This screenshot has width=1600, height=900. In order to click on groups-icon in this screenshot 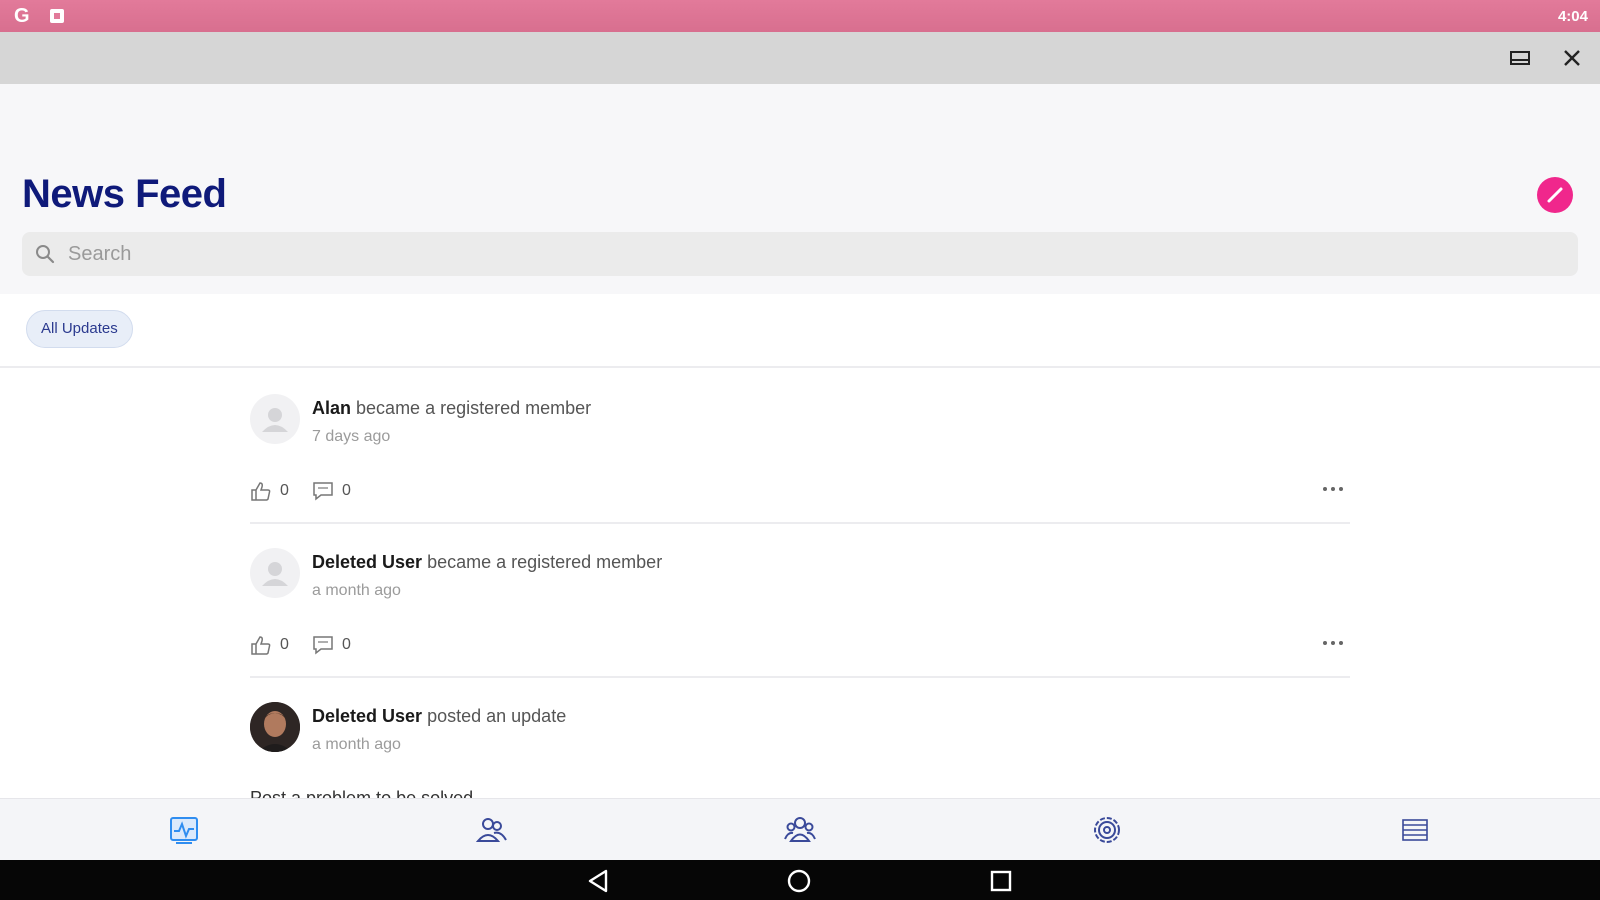, I will do `click(800, 830)`.